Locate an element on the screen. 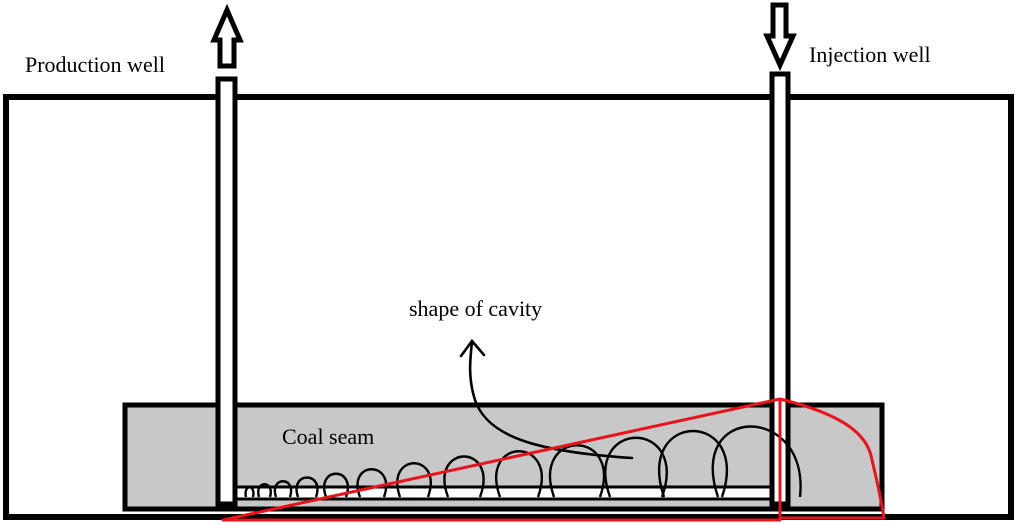 The image size is (1015, 525). coal-seam-label: Coal seam is located at coordinates (328, 436).